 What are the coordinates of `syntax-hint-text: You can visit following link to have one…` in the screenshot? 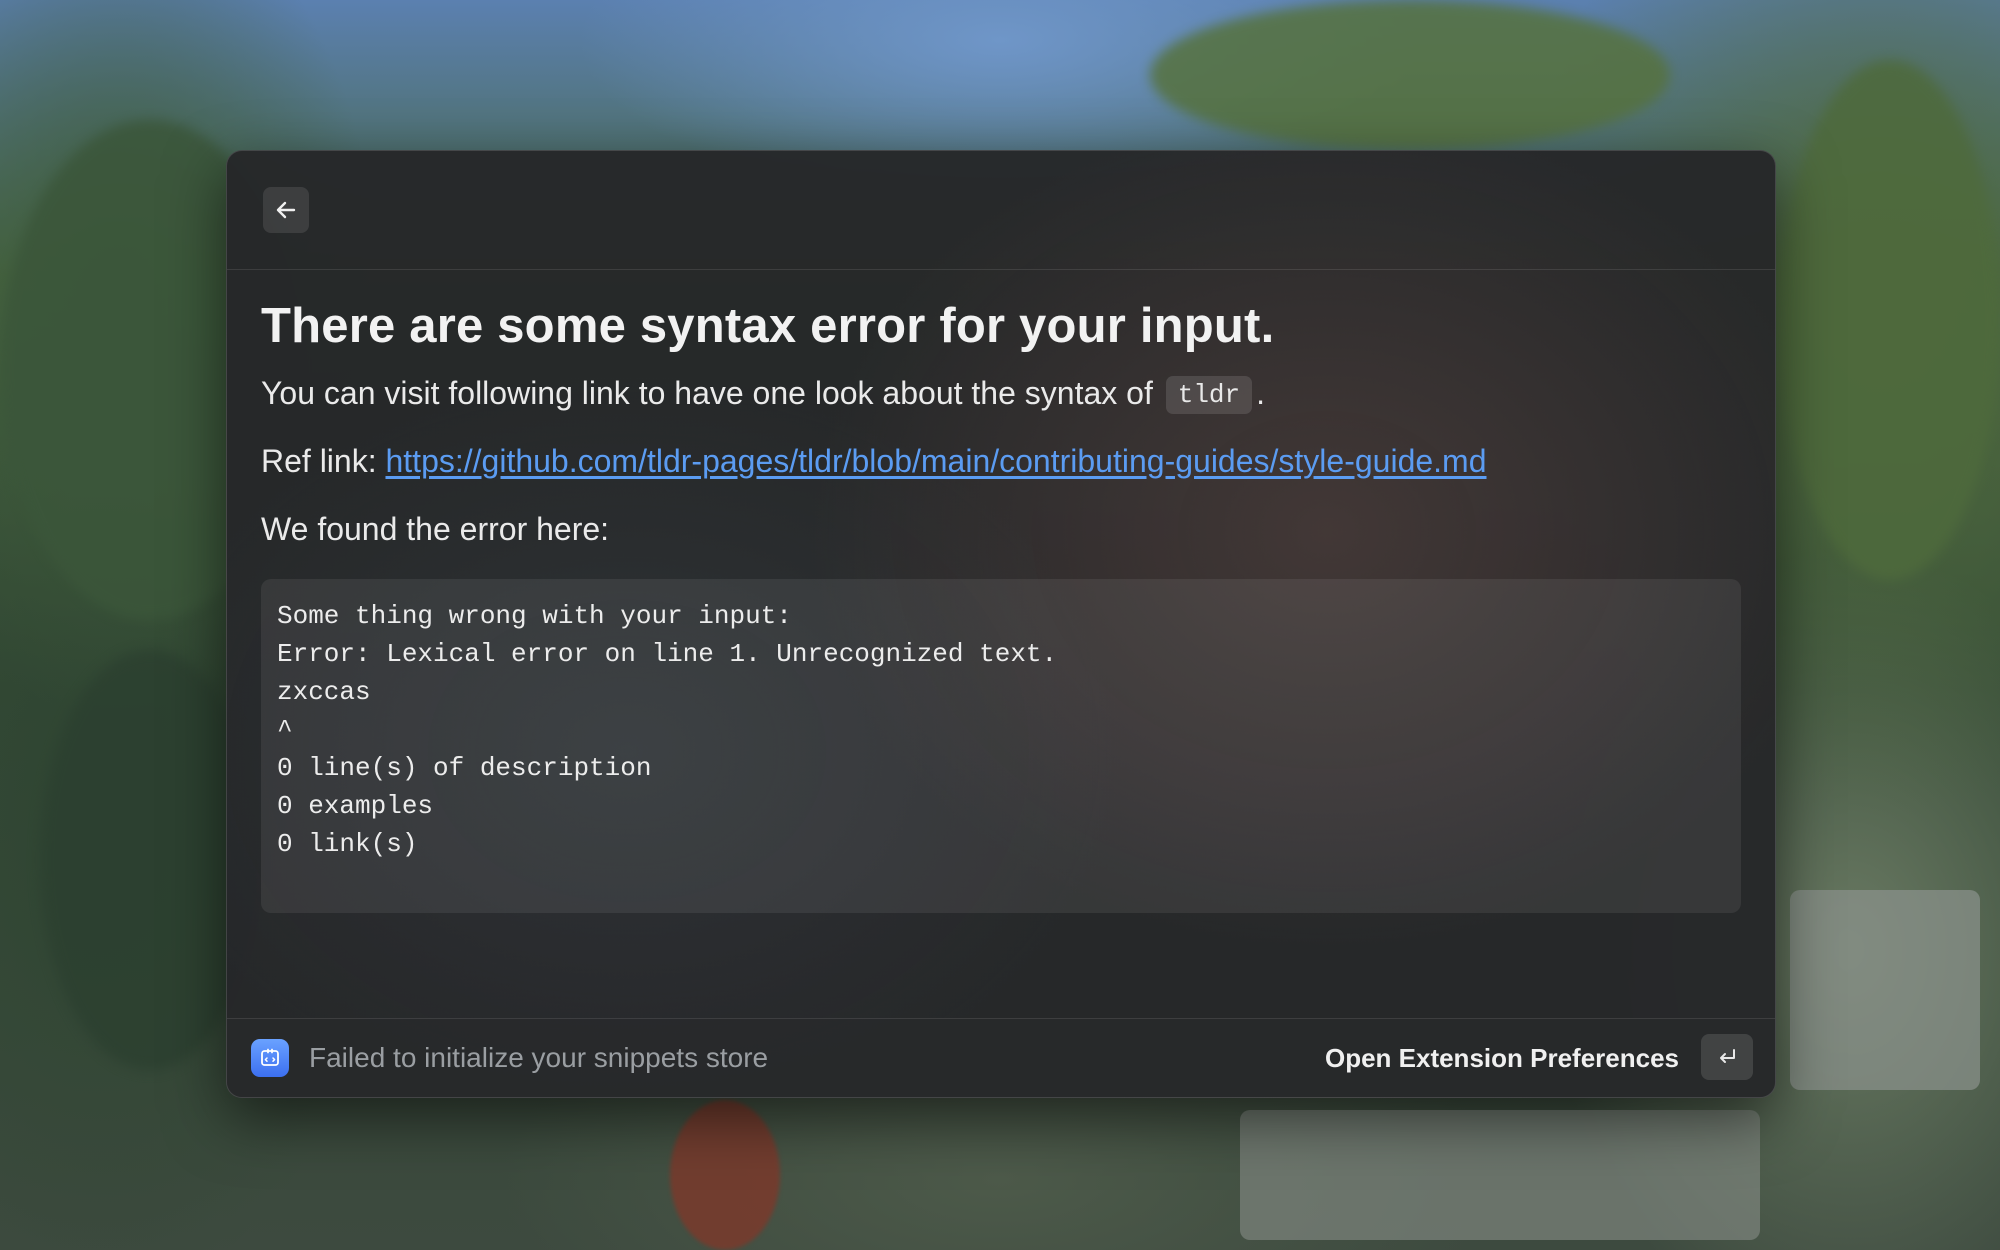 It's located at (707, 393).